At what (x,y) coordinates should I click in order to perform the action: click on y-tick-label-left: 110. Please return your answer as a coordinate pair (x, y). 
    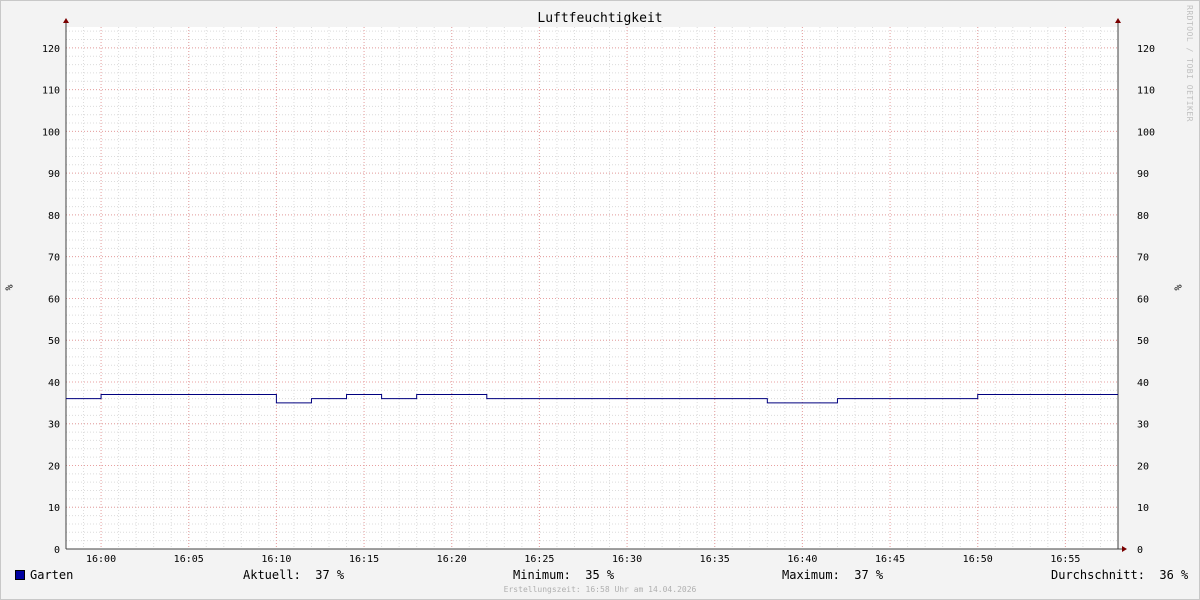
    Looking at the image, I should click on (51, 91).